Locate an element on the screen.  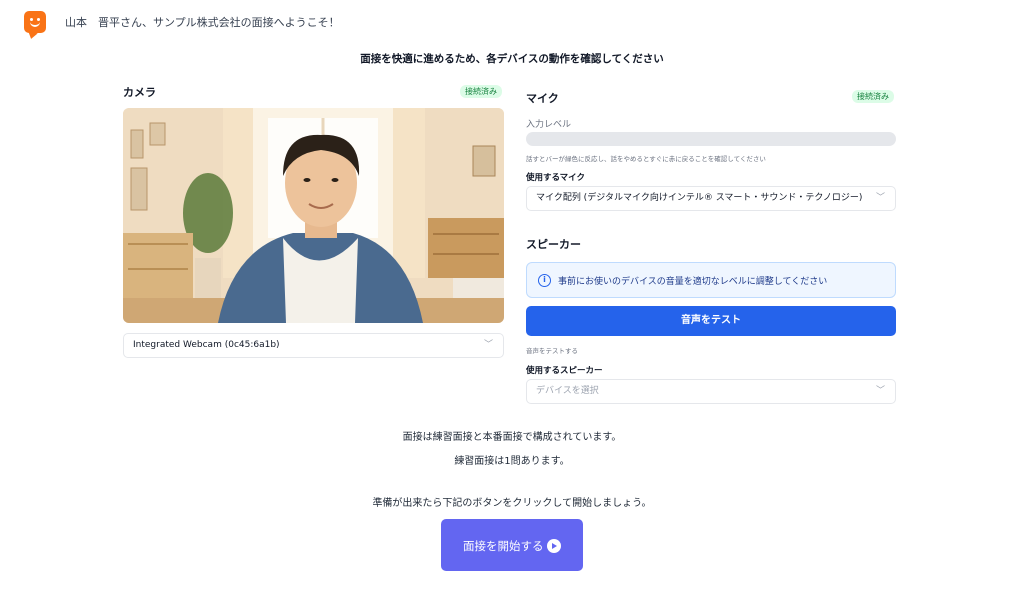
camera-device-select: Integrated Webcam (0c45:6a1b) ﹀ is located at coordinates (313, 345).